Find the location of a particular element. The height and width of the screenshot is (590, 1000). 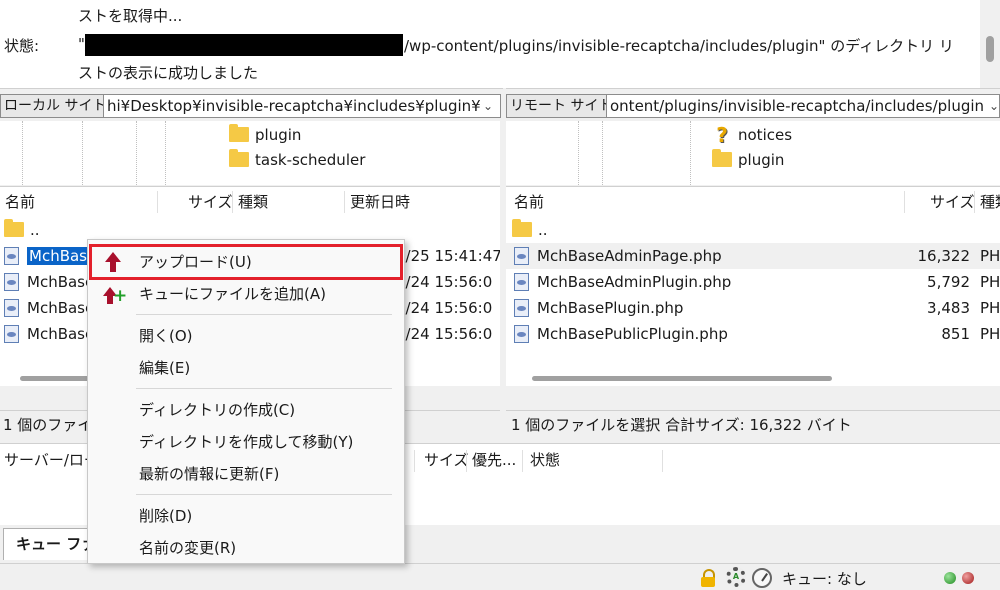

redacted-host is located at coordinates (244, 45).